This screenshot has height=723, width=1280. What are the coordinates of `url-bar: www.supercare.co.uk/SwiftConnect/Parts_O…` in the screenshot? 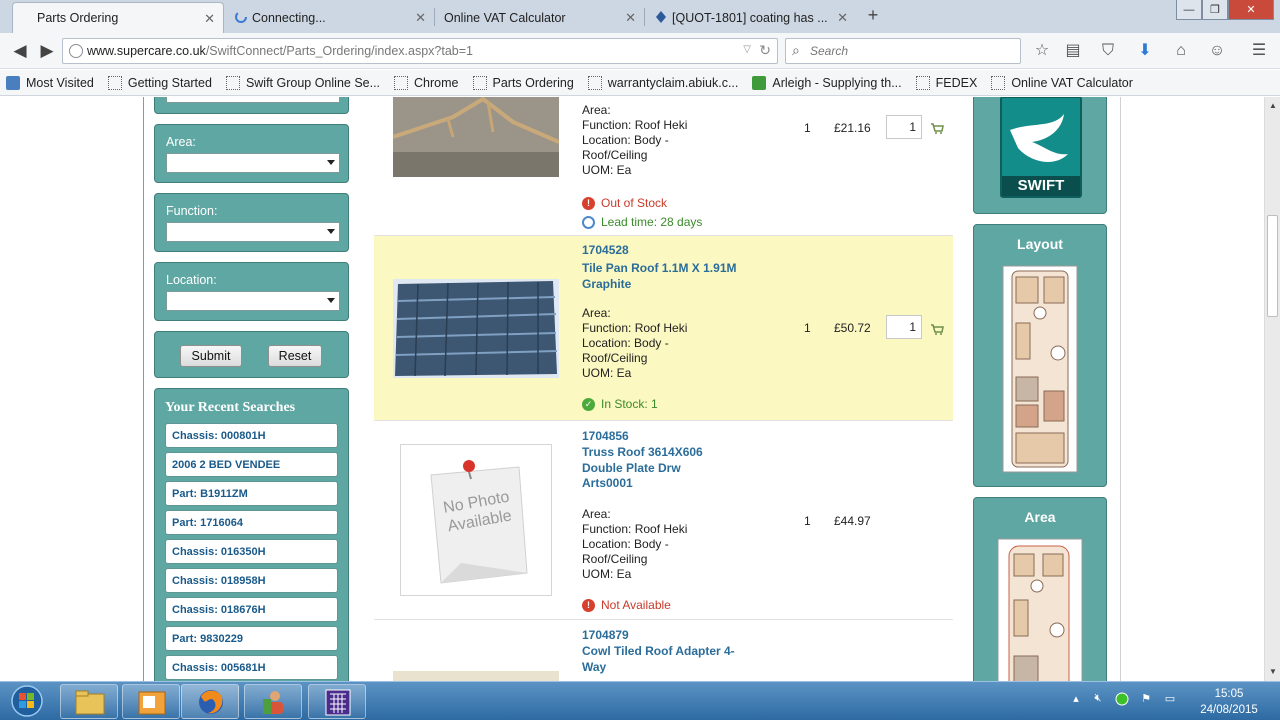 It's located at (420, 51).